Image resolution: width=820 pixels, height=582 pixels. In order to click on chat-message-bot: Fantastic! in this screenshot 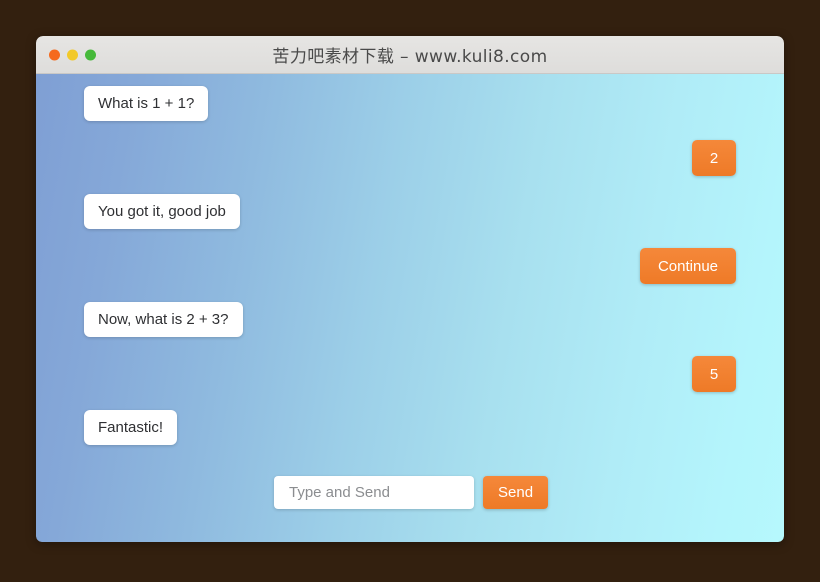, I will do `click(131, 427)`.